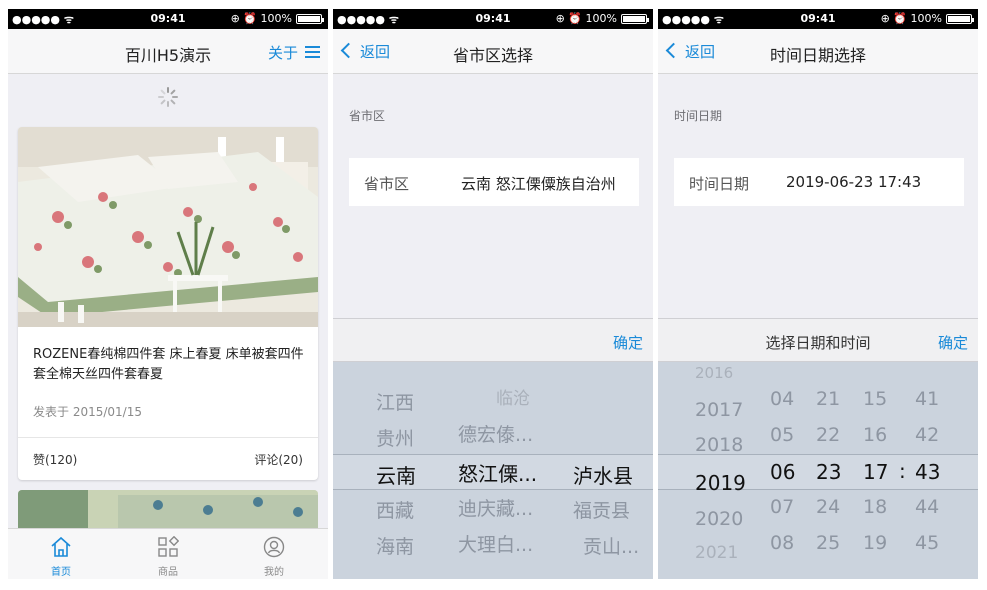 This screenshot has height=590, width=987. What do you see at coordinates (782, 435) in the screenshot?
I see `picker-month: 05` at bounding box center [782, 435].